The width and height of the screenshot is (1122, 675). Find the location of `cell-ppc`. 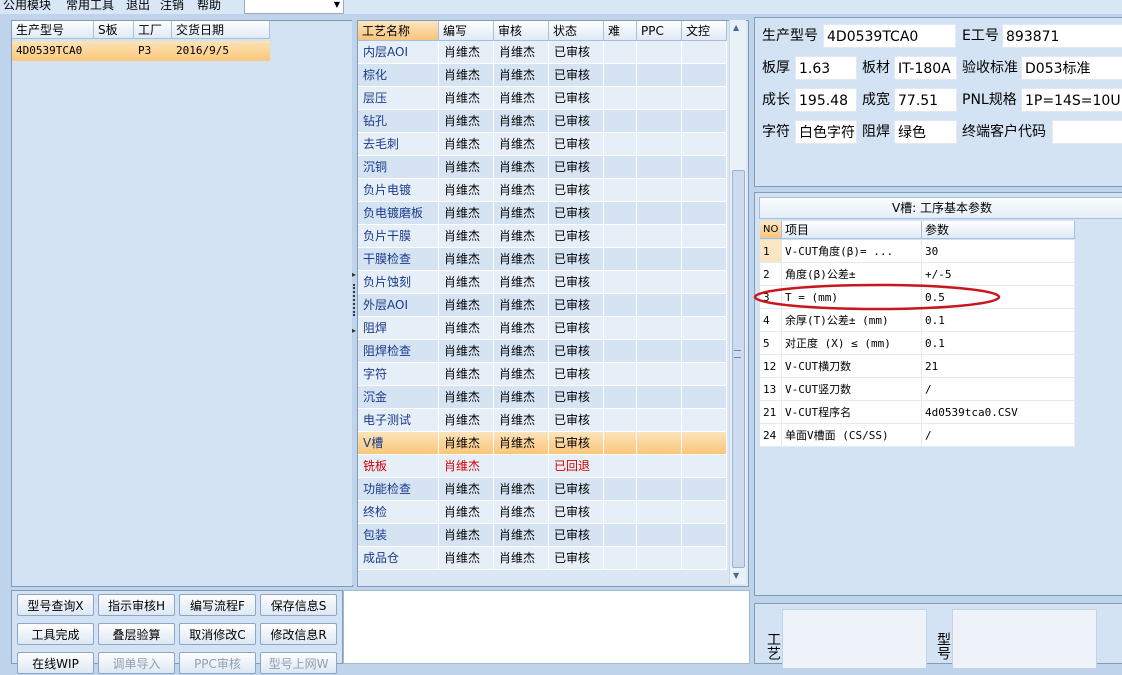

cell-ppc is located at coordinates (659, 420).